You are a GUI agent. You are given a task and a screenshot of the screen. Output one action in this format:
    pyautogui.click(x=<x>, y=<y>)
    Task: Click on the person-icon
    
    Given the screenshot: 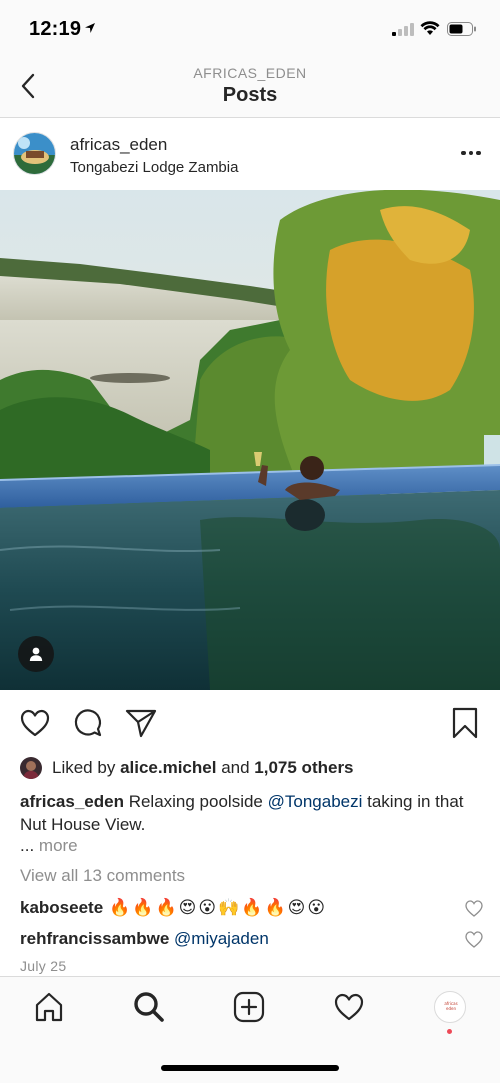 What is the action you would take?
    pyautogui.click(x=36, y=654)
    